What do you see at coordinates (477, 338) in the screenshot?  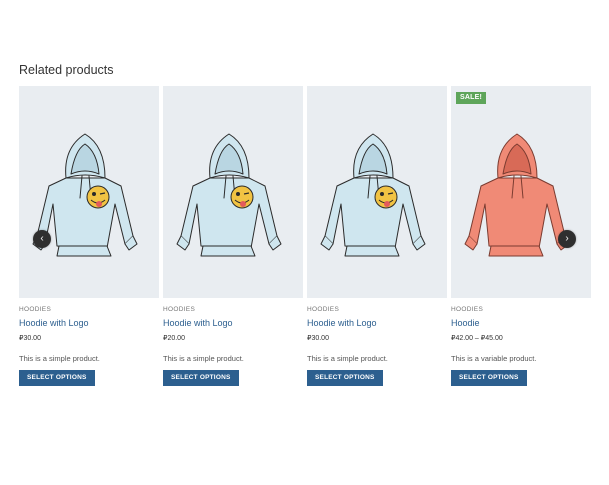 I see `product-price: ₽42.00 – ₽45.00` at bounding box center [477, 338].